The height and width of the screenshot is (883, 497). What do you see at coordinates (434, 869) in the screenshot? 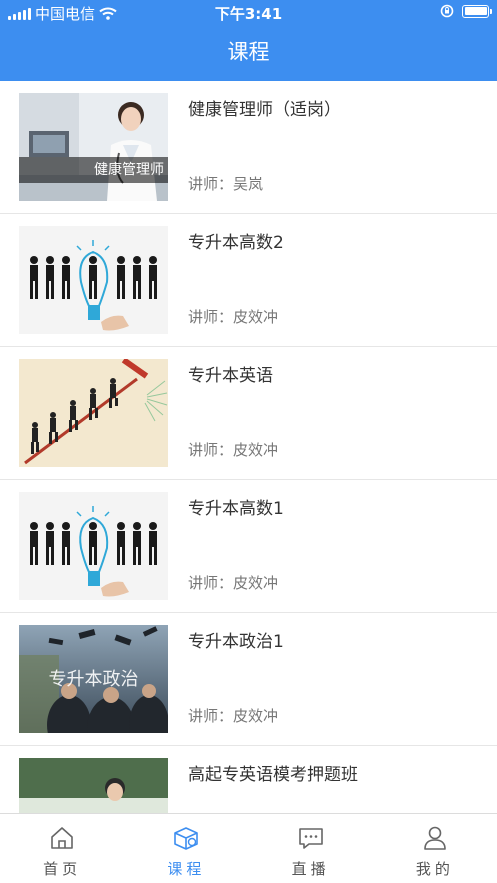
I see `tab-label: 我的` at bounding box center [434, 869].